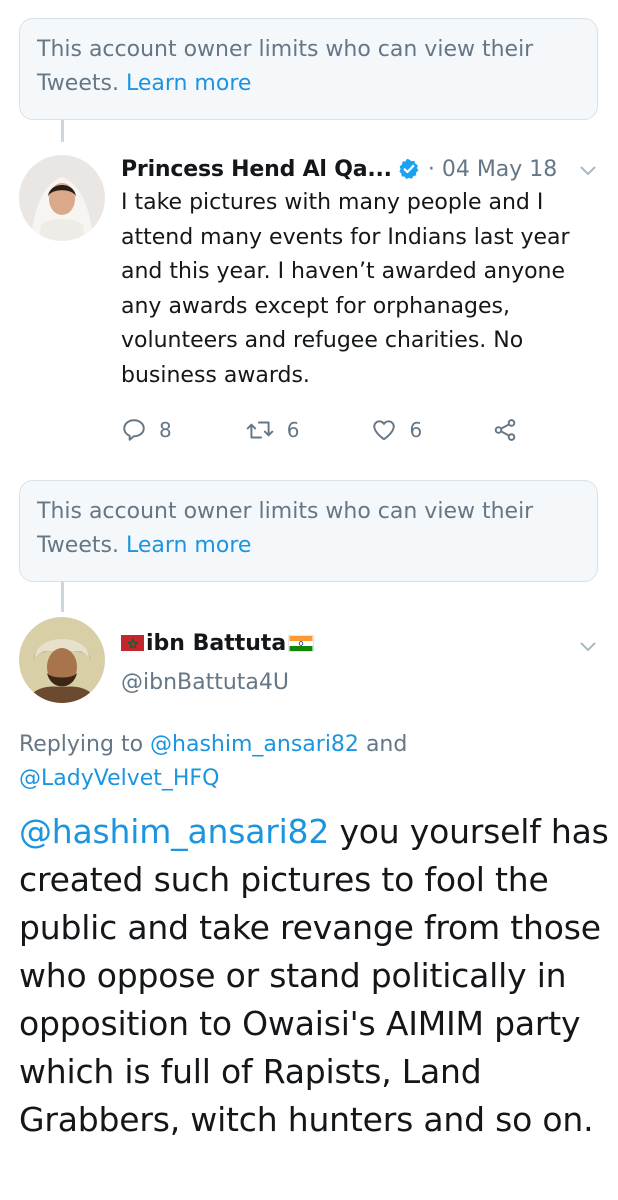 This screenshot has width=618, height=1200. Describe the element at coordinates (165, 430) in the screenshot. I see `reply-count: 8` at that location.